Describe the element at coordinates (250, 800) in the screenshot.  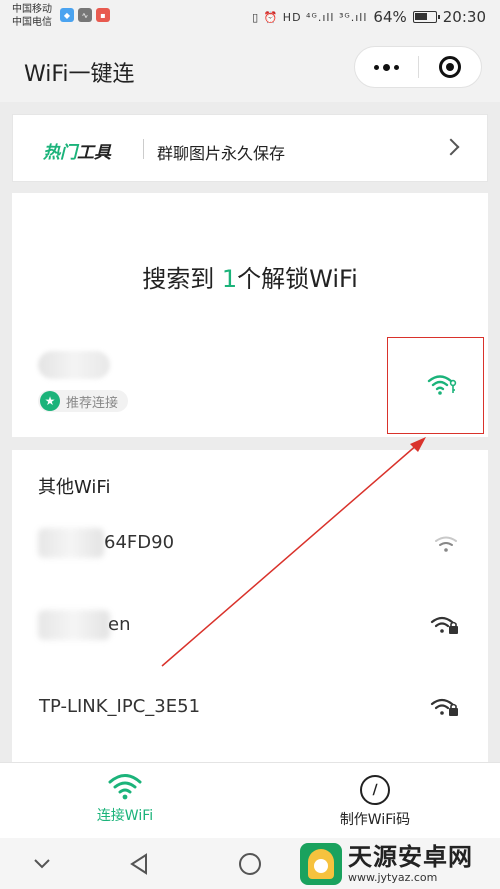
I see `bottom-tab-bar: 连接WiFi ∕ 制作WiFi码` at that location.